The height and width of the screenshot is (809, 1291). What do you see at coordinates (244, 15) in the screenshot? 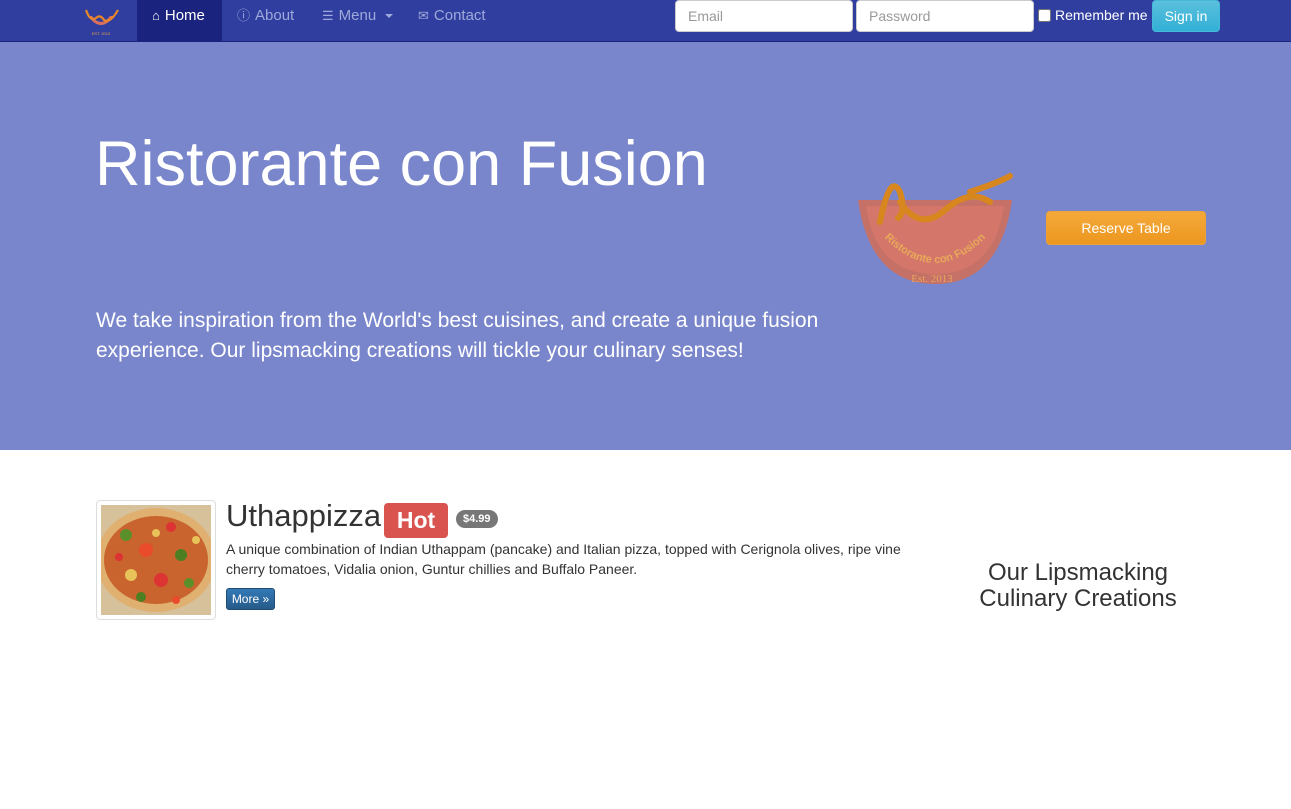
I see `info-icon: ⓘ` at bounding box center [244, 15].